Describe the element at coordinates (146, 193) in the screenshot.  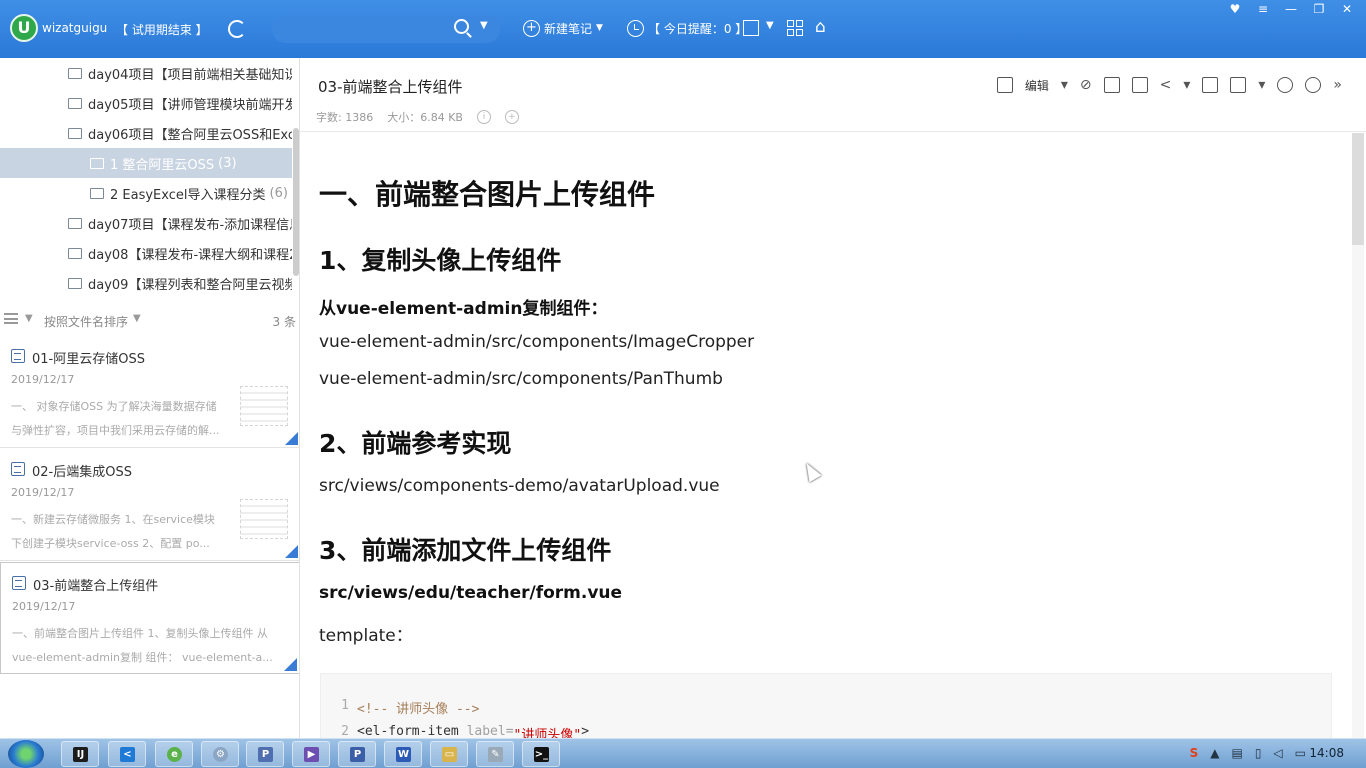
I see `tree-item-easyexcel: 2 EasyExcel导入课程分类 (6)` at that location.